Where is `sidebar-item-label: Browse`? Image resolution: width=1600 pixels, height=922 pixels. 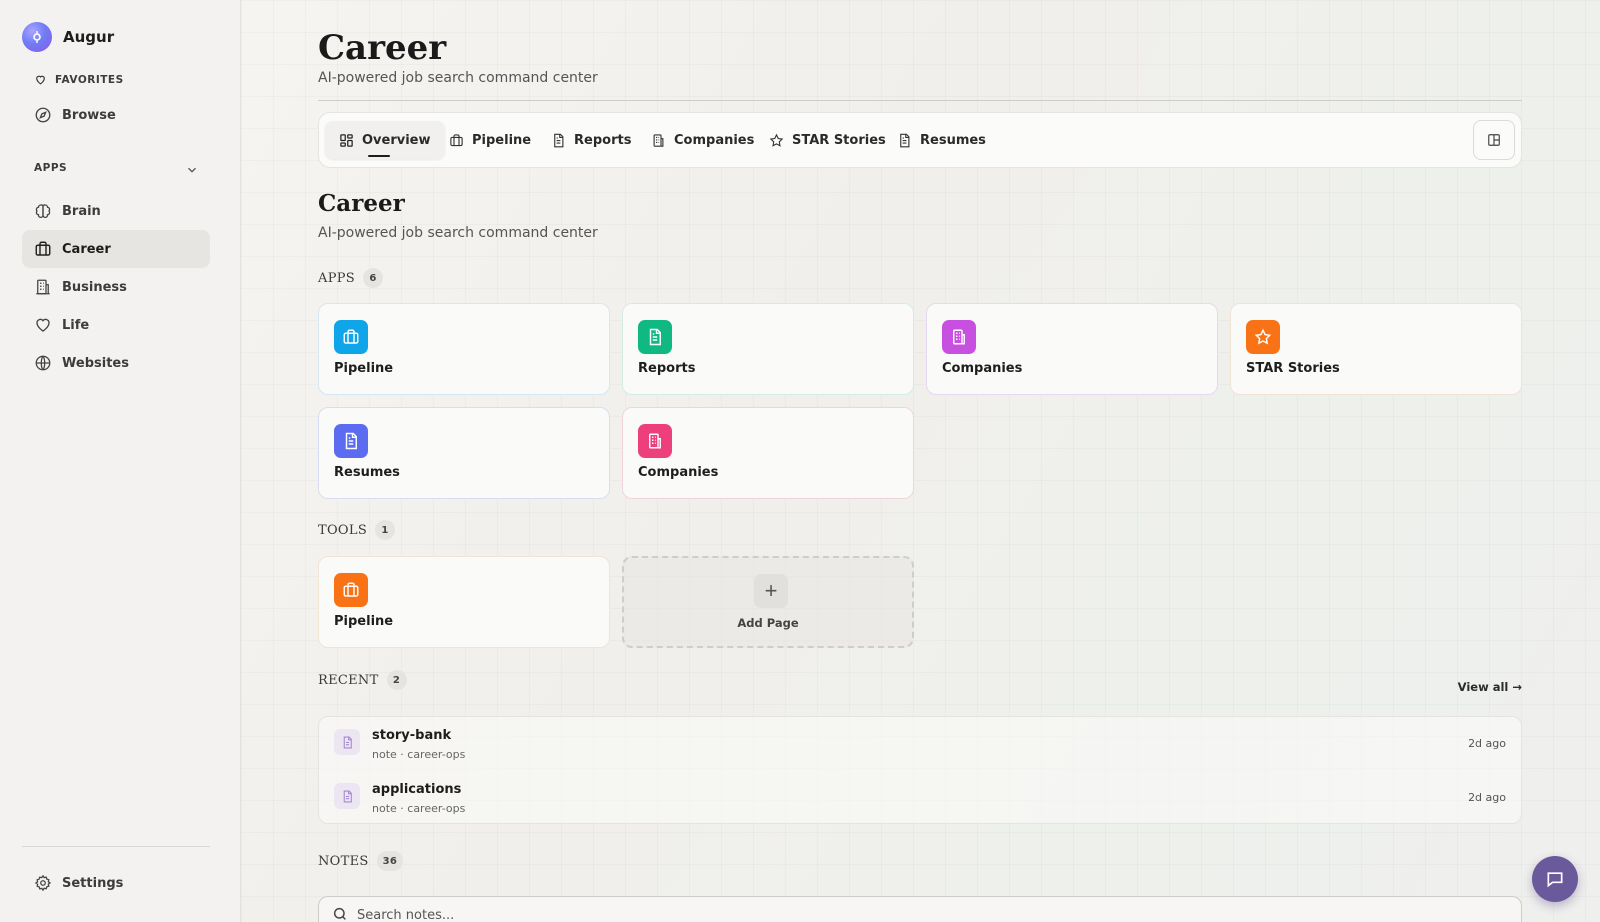
sidebar-item-label: Browse is located at coordinates (89, 115).